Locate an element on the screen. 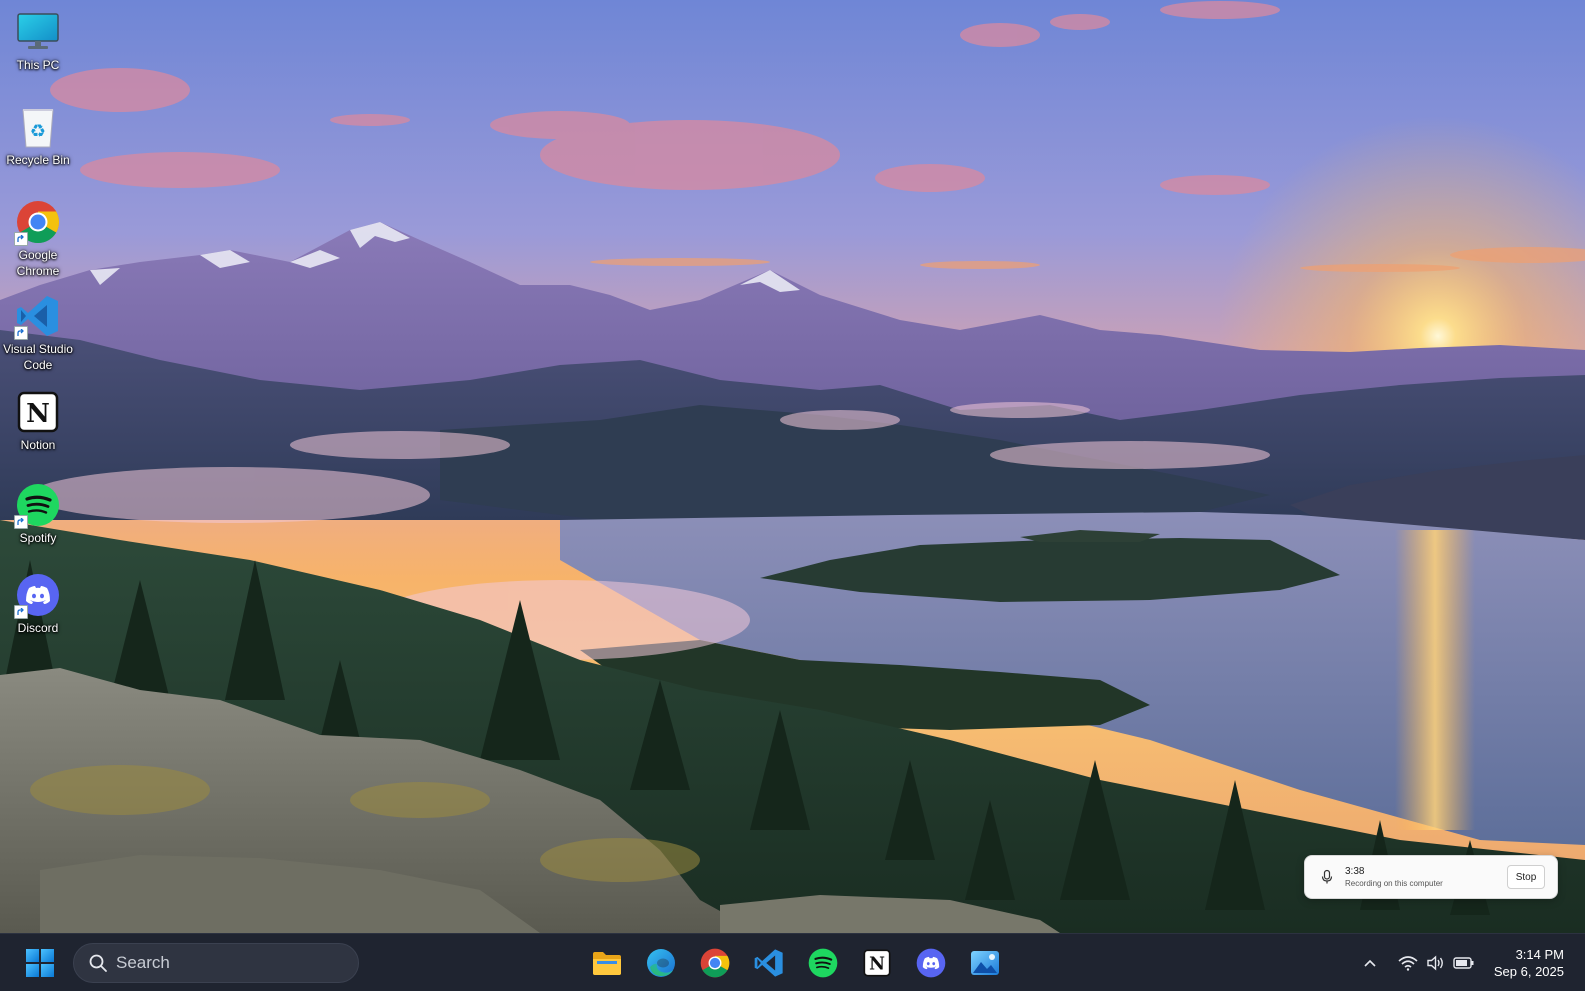 Image resolution: width=1585 pixels, height=991 pixels. taskbar-app-spotify is located at coordinates (823, 963).